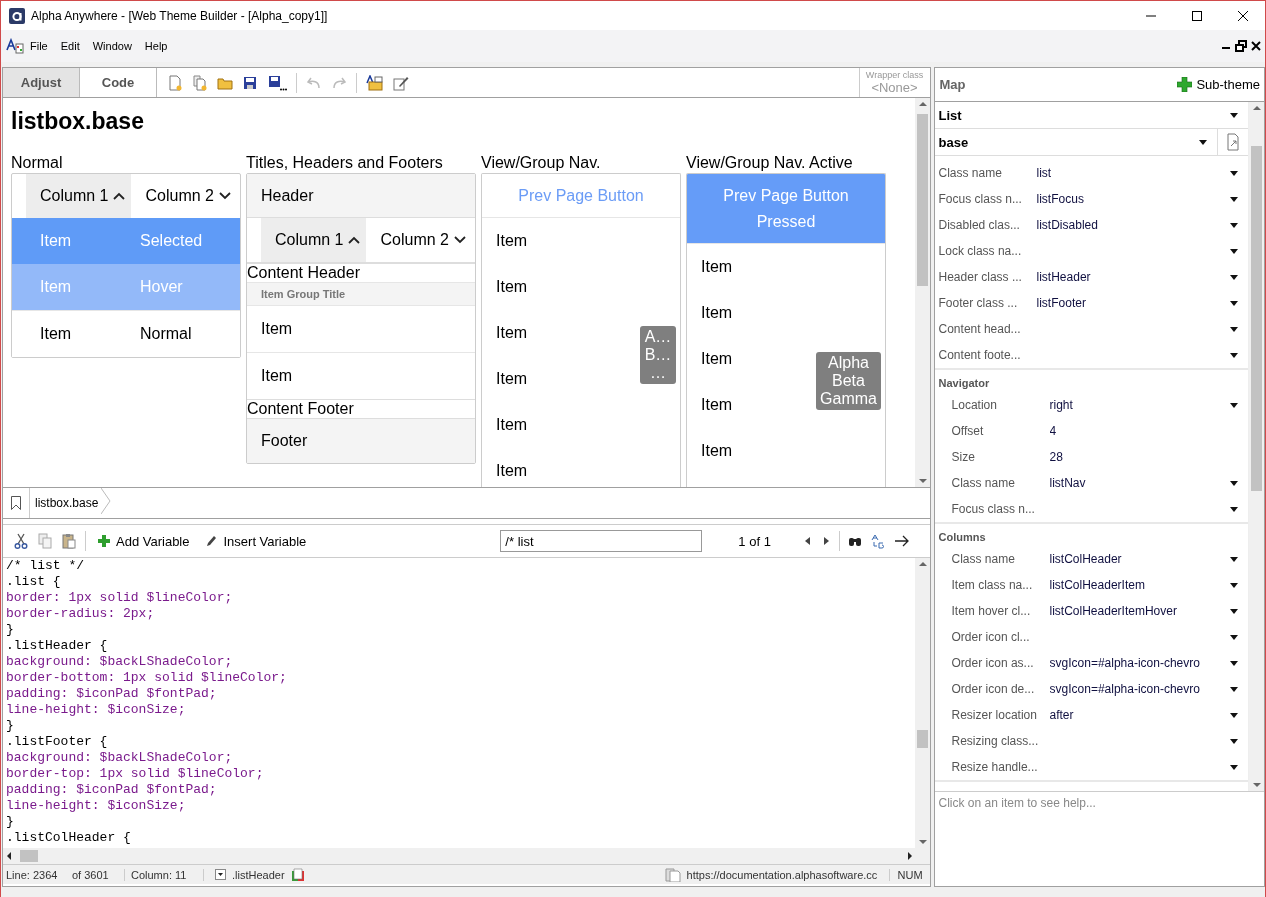 This screenshot has height=897, width=1266. I want to click on property-row: Header class ... listHeader, so click(1091, 277).